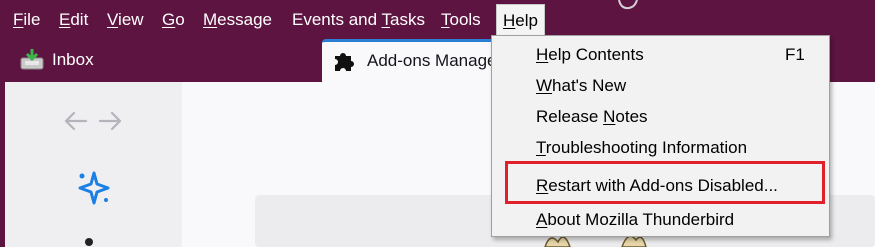  I want to click on arrow-left-icon, so click(76, 121).